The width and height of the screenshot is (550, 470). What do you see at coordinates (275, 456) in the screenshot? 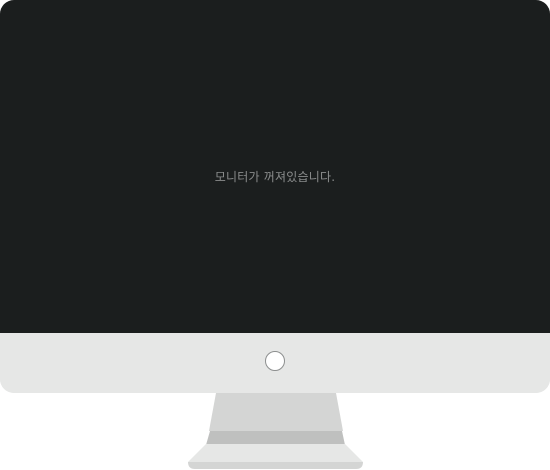
I see `monitor-stand-base` at bounding box center [275, 456].